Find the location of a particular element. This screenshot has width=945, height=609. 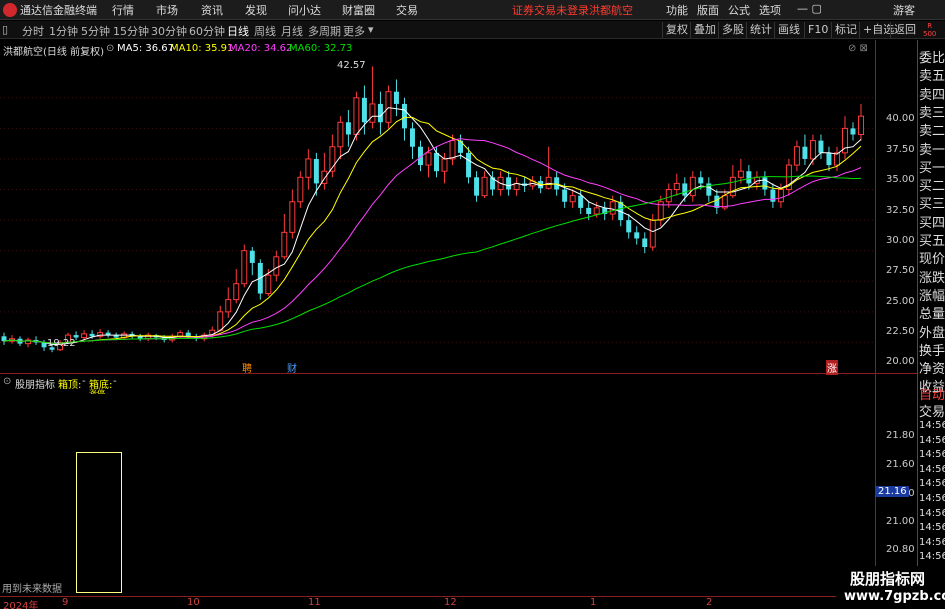

period-1min: 1分钟 is located at coordinates (63, 31).